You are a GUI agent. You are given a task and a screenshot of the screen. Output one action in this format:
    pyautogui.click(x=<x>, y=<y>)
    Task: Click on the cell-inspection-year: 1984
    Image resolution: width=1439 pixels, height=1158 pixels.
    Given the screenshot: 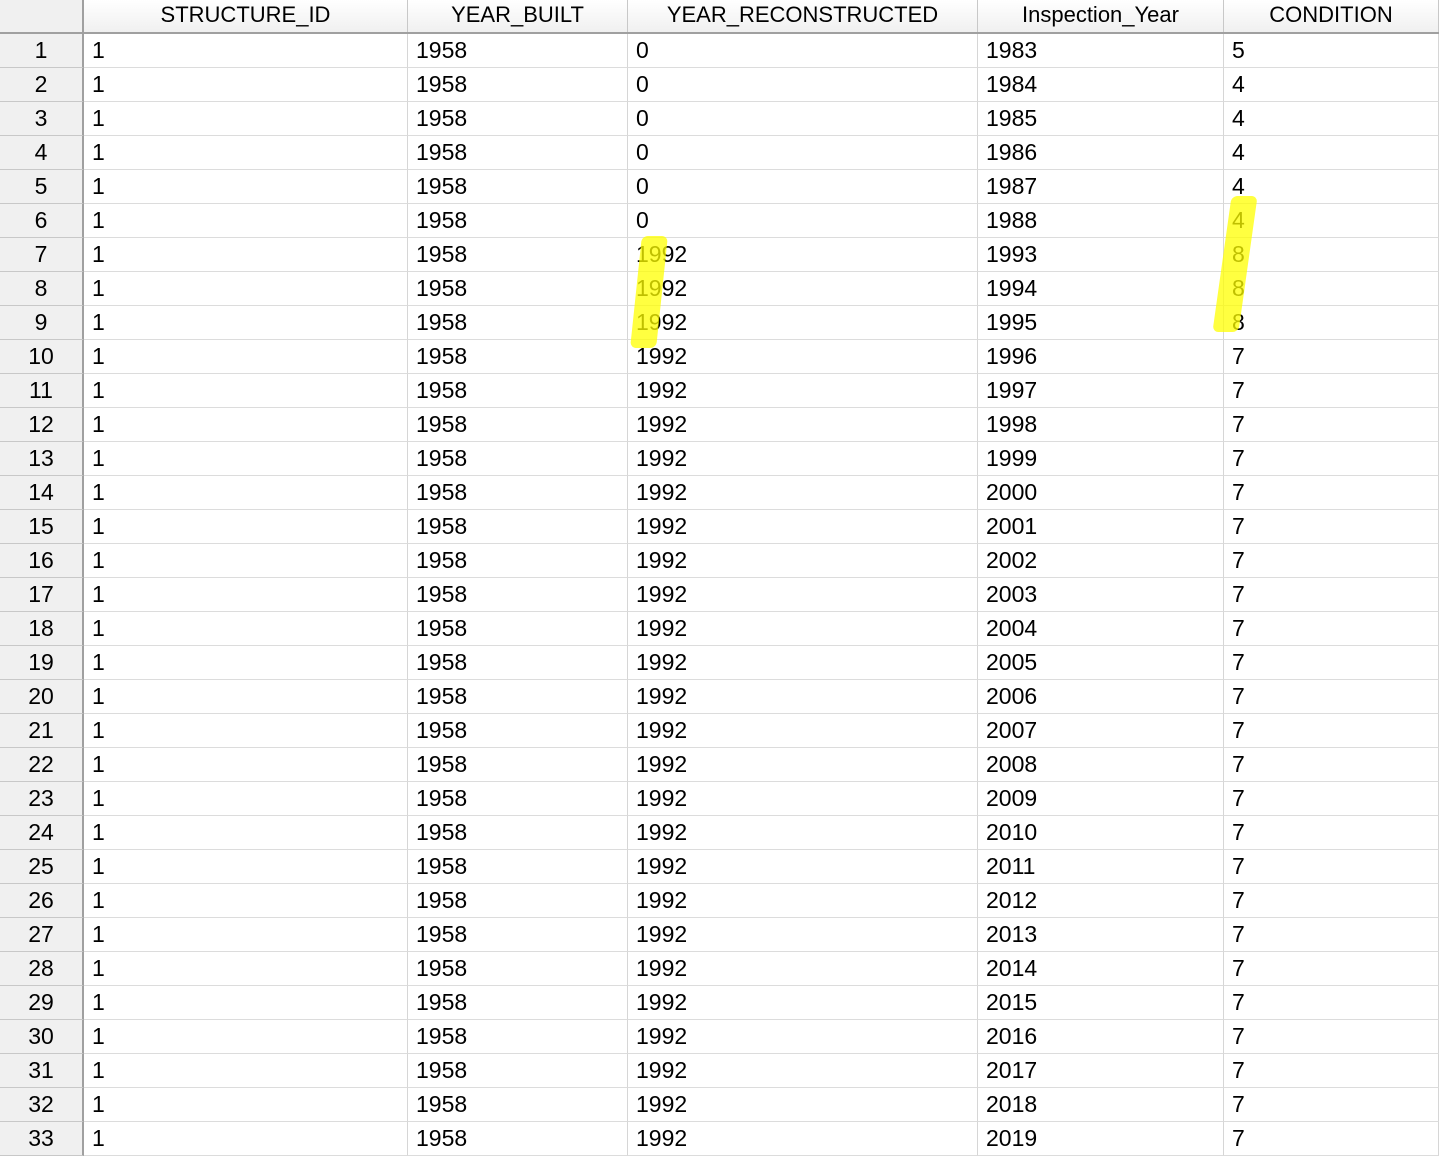 What is the action you would take?
    pyautogui.click(x=1101, y=85)
    